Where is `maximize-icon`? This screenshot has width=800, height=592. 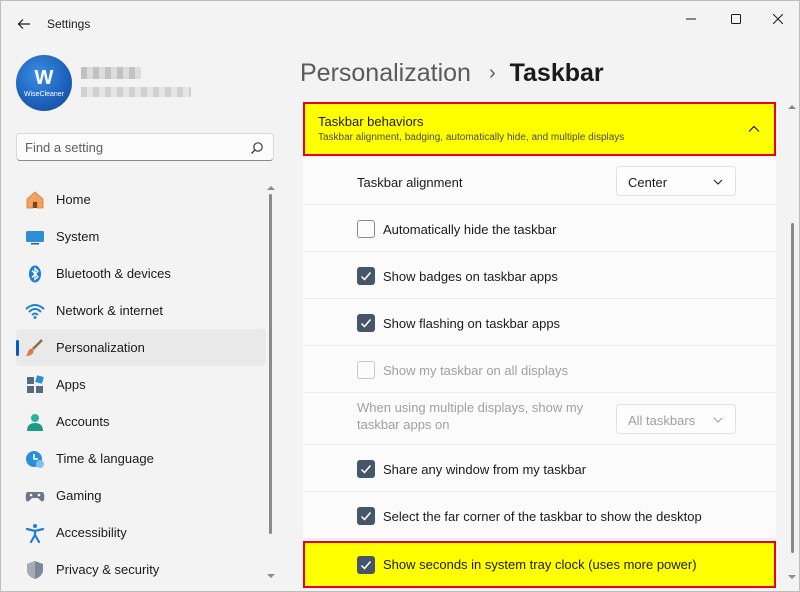
maximize-icon is located at coordinates (736, 19).